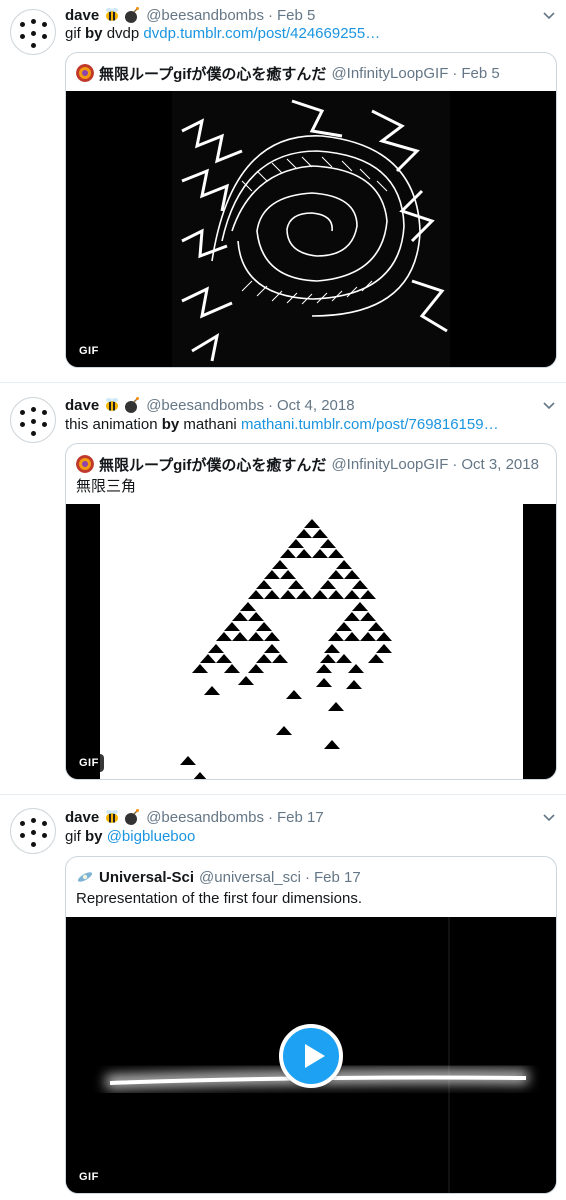 The image size is (566, 1200). Describe the element at coordinates (296, 15) in the screenshot. I see `tweet-time: Feb 5` at that location.